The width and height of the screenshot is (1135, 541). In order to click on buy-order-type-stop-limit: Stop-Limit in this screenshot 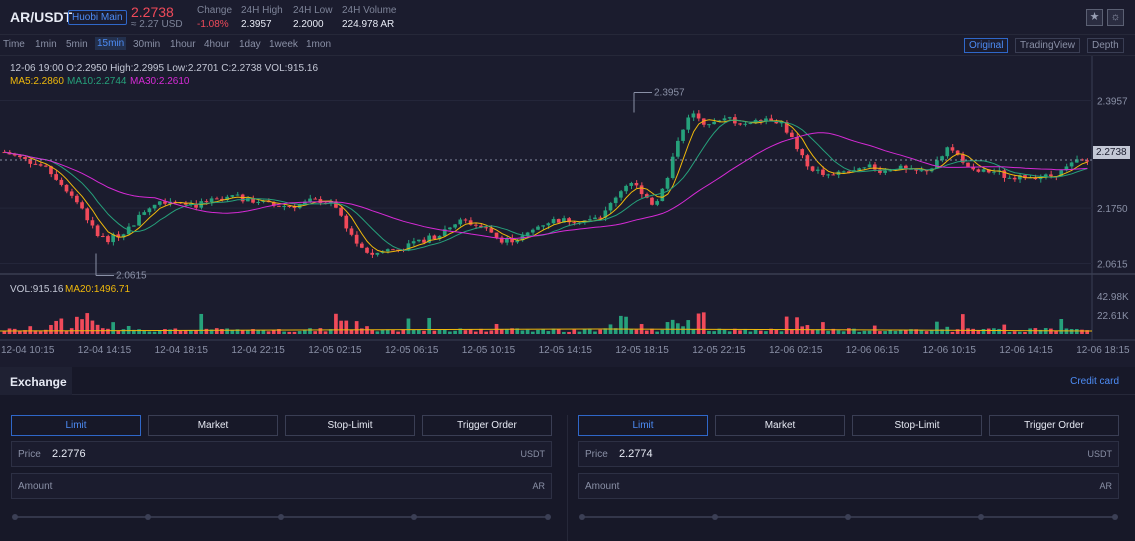, I will do `click(350, 425)`.